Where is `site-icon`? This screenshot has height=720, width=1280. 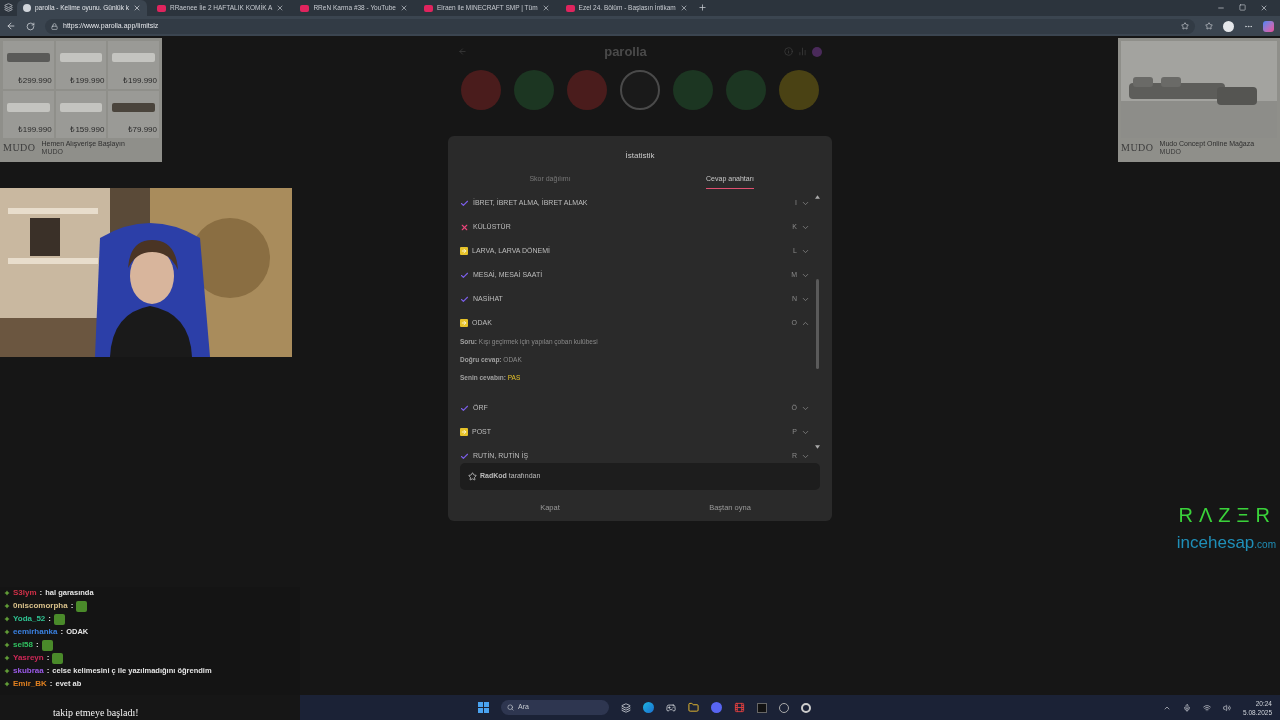 site-icon is located at coordinates (27, 8).